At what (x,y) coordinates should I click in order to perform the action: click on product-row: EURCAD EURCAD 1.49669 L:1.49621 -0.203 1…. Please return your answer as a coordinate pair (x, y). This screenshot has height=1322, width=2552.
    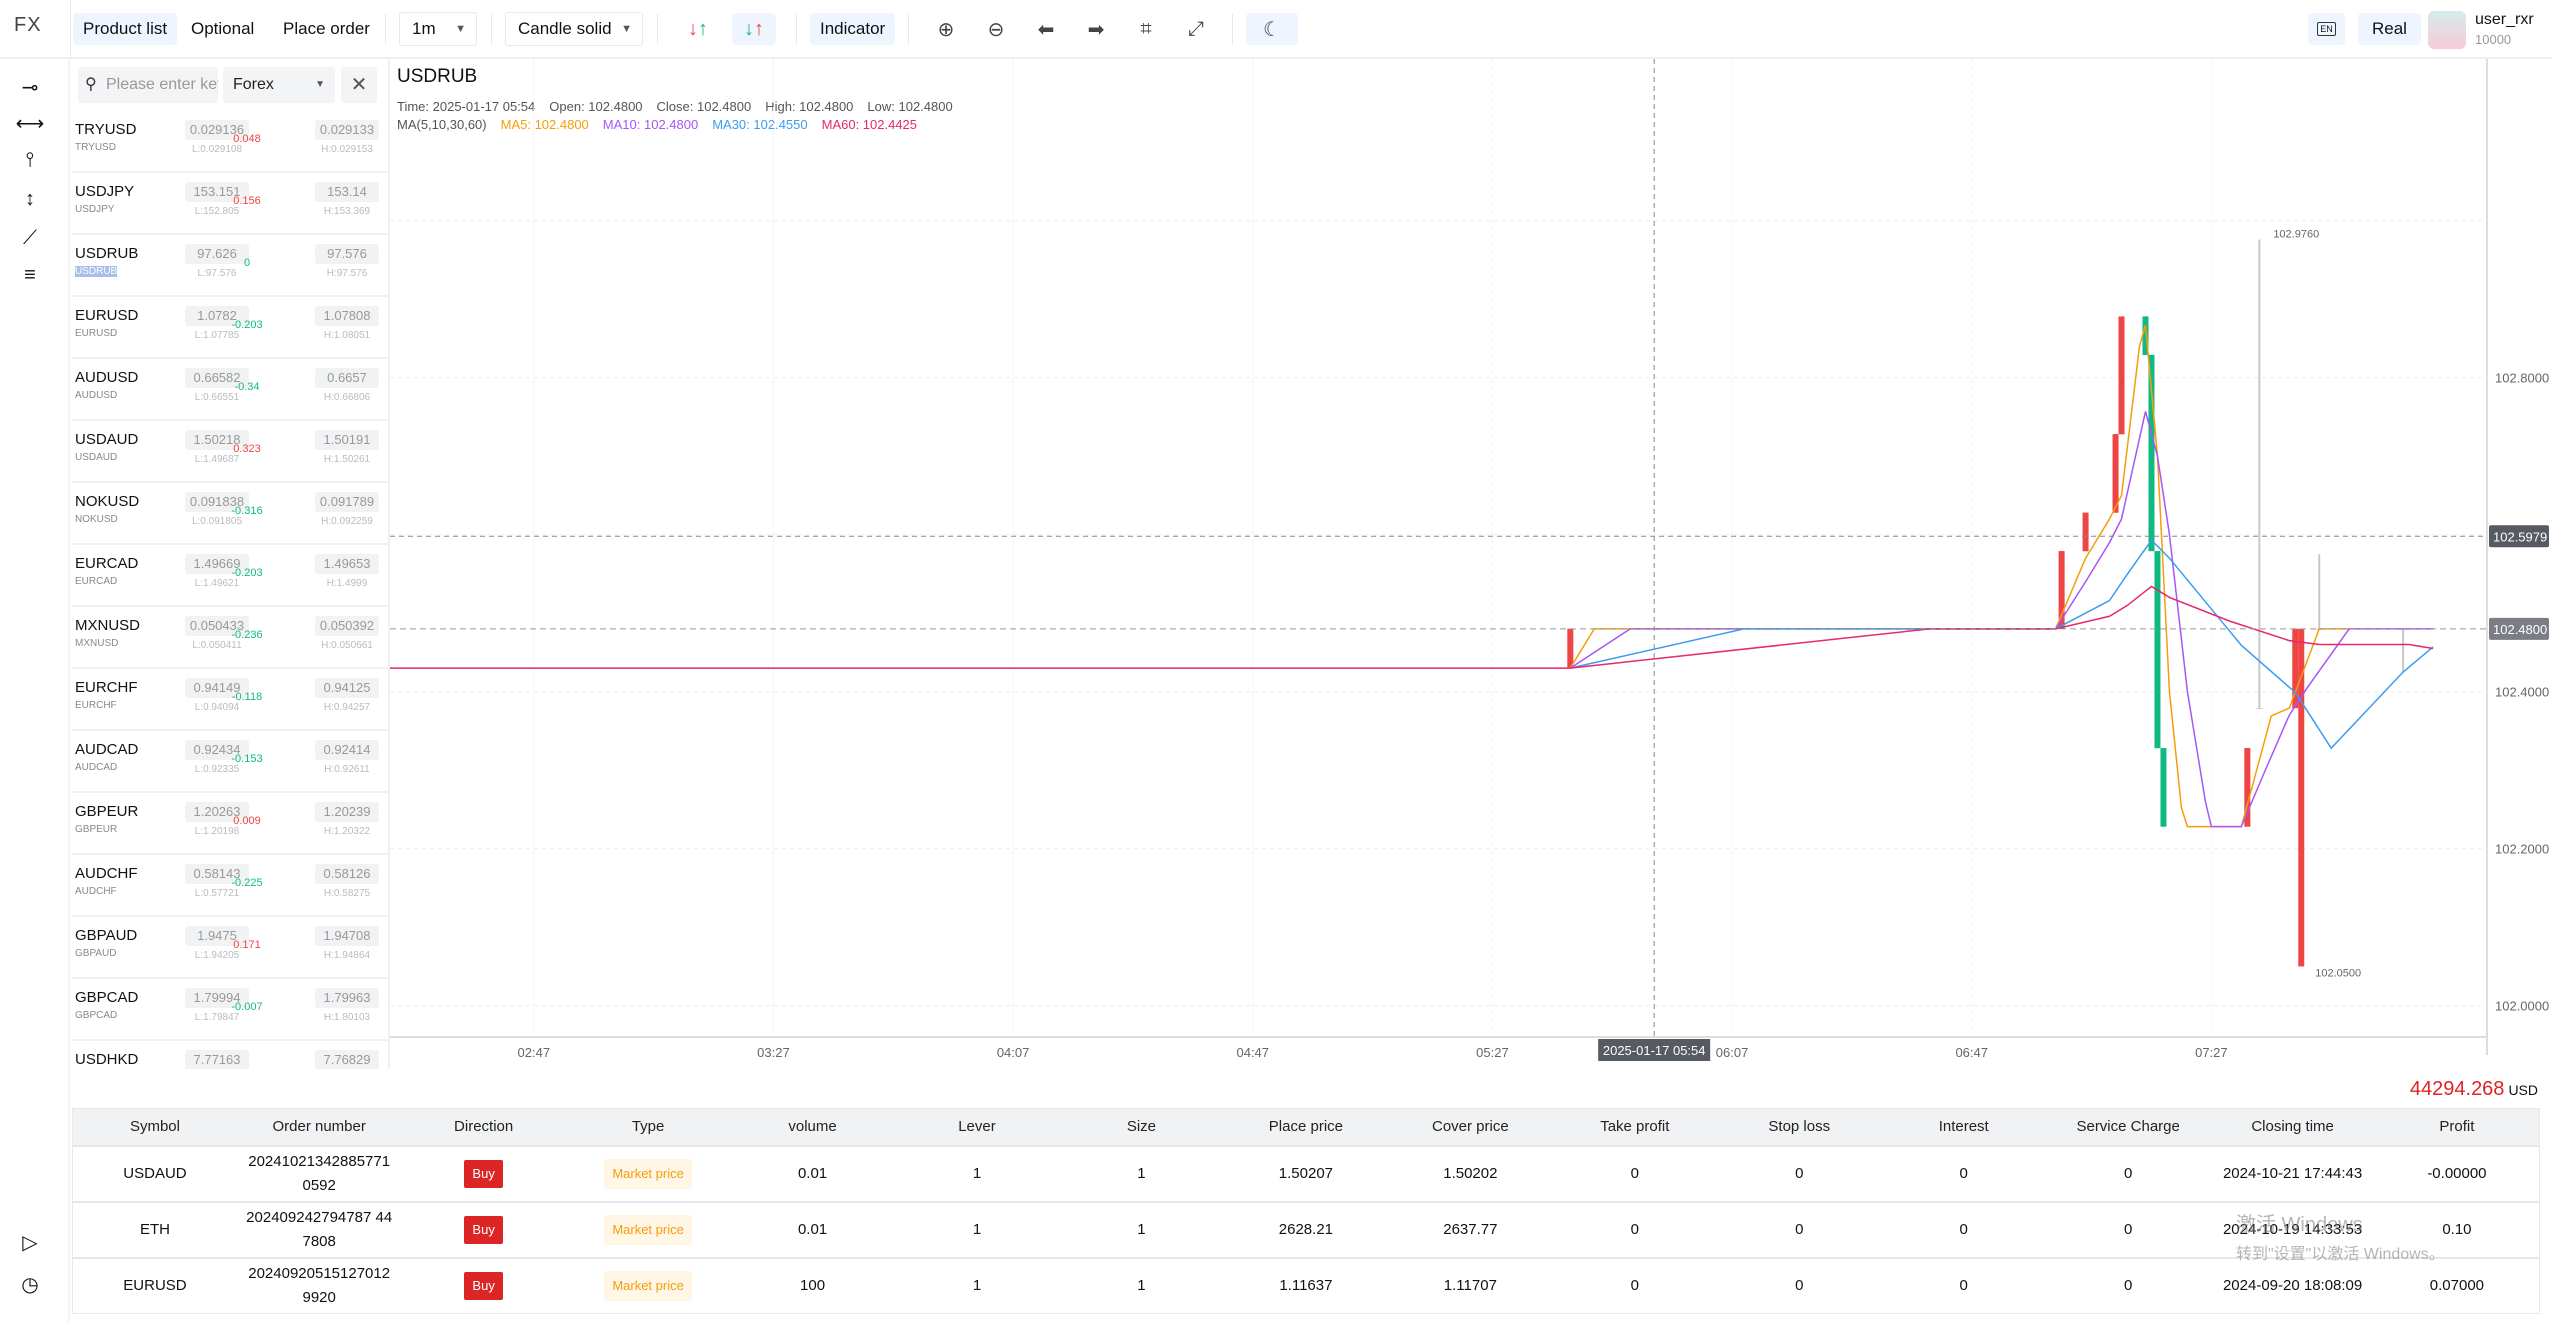
    Looking at the image, I should click on (230, 576).